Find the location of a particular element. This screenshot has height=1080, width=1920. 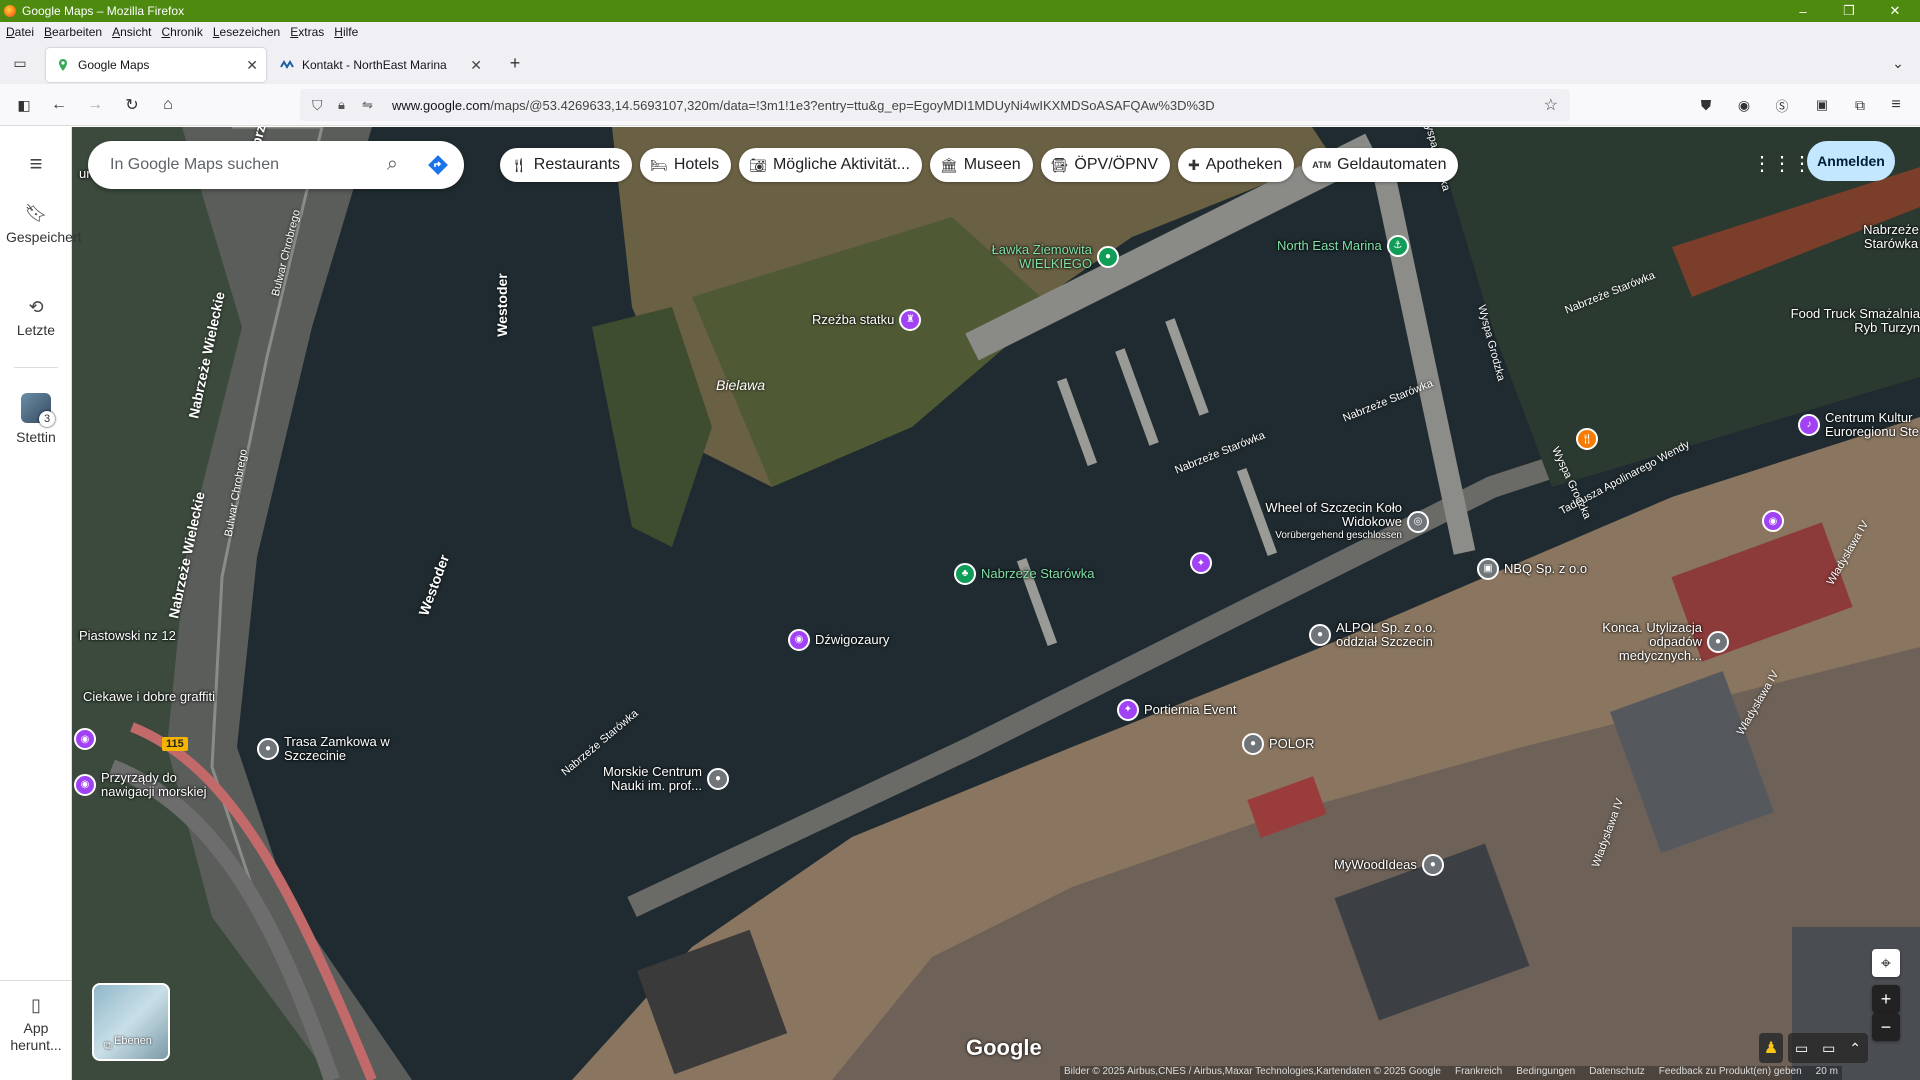

poi-dzwigozaury: ◉ Dźwigozaury is located at coordinates (838, 640).